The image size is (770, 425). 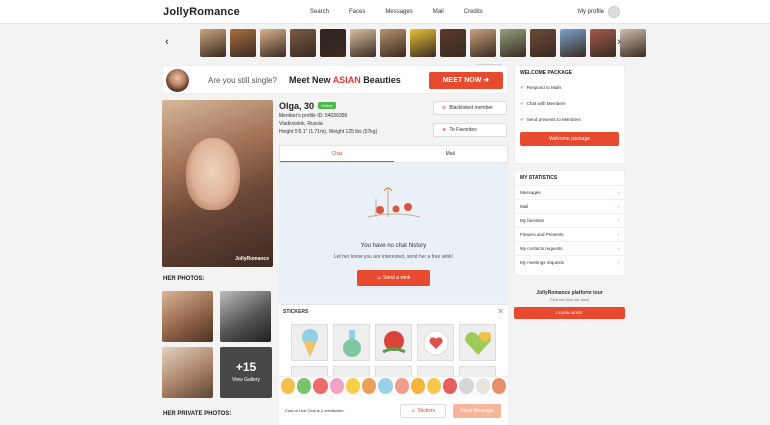 I want to click on carousel-thumbs, so click(x=423, y=43).